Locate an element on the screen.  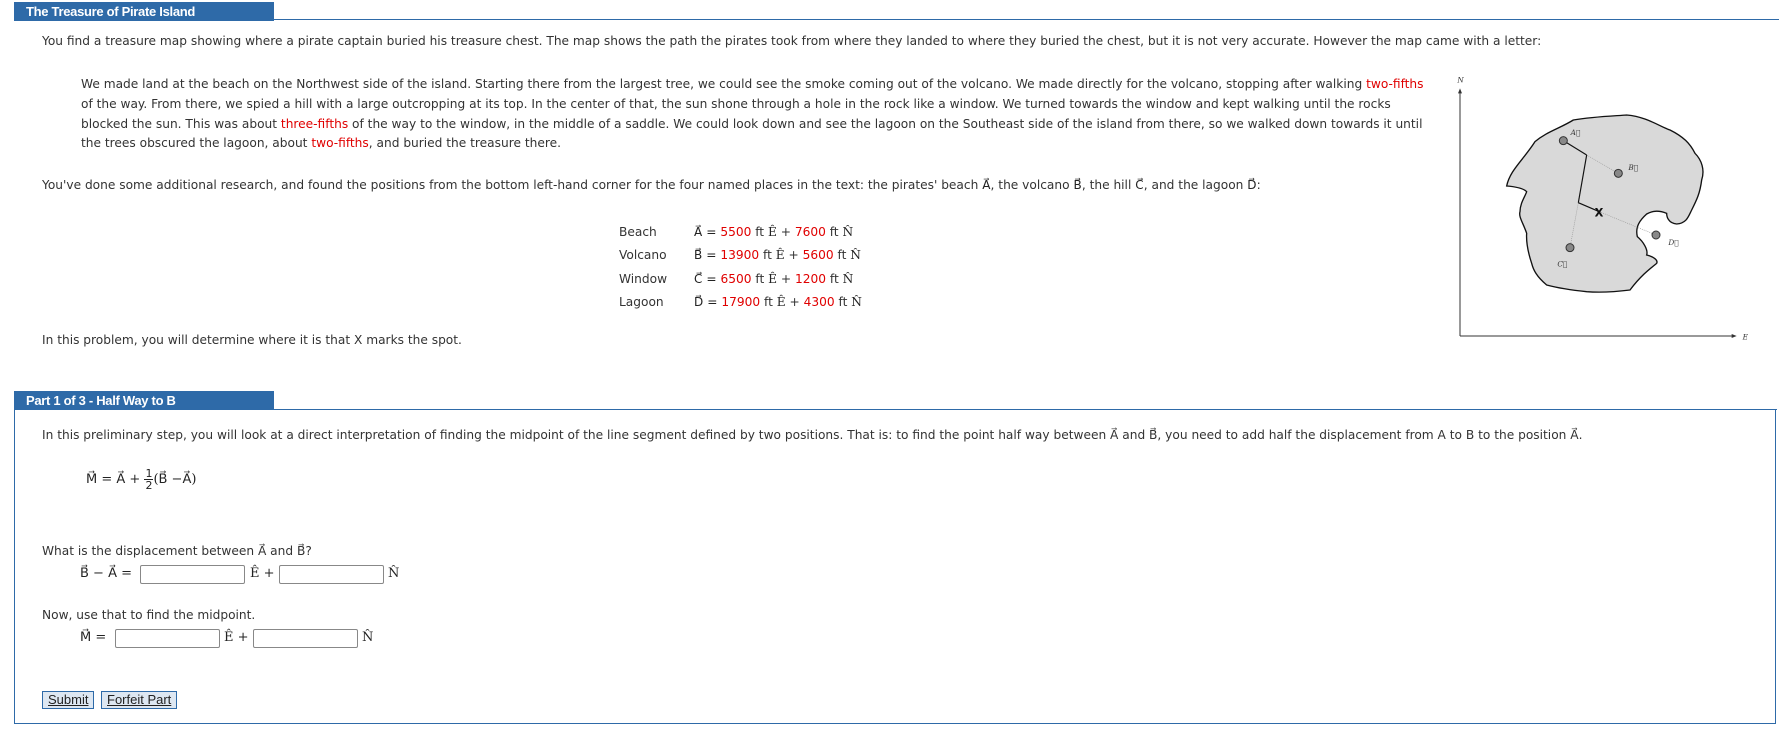
midpoint-formula: M⃗ = A⃗ + 1 2 (B⃗ −A⃗) is located at coordinates (141, 479).